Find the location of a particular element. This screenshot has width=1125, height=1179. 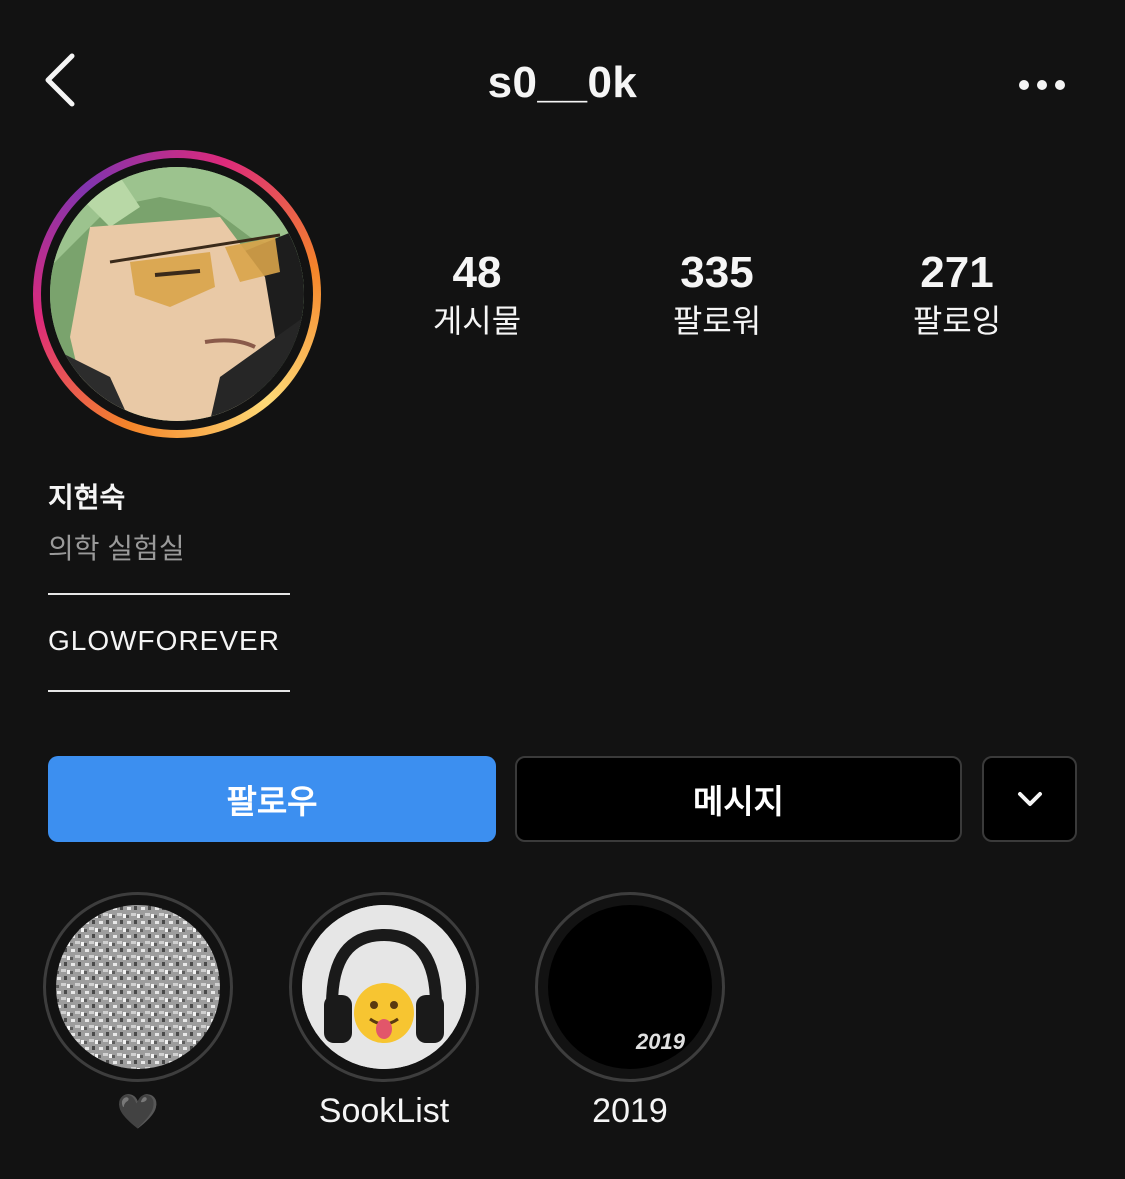

glitter-texture-image is located at coordinates (138, 987).